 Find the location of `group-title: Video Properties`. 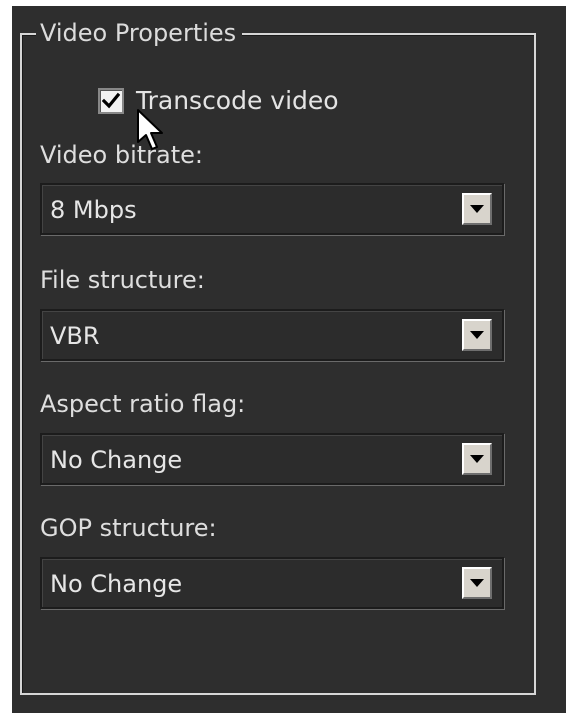

group-title: Video Properties is located at coordinates (139, 33).